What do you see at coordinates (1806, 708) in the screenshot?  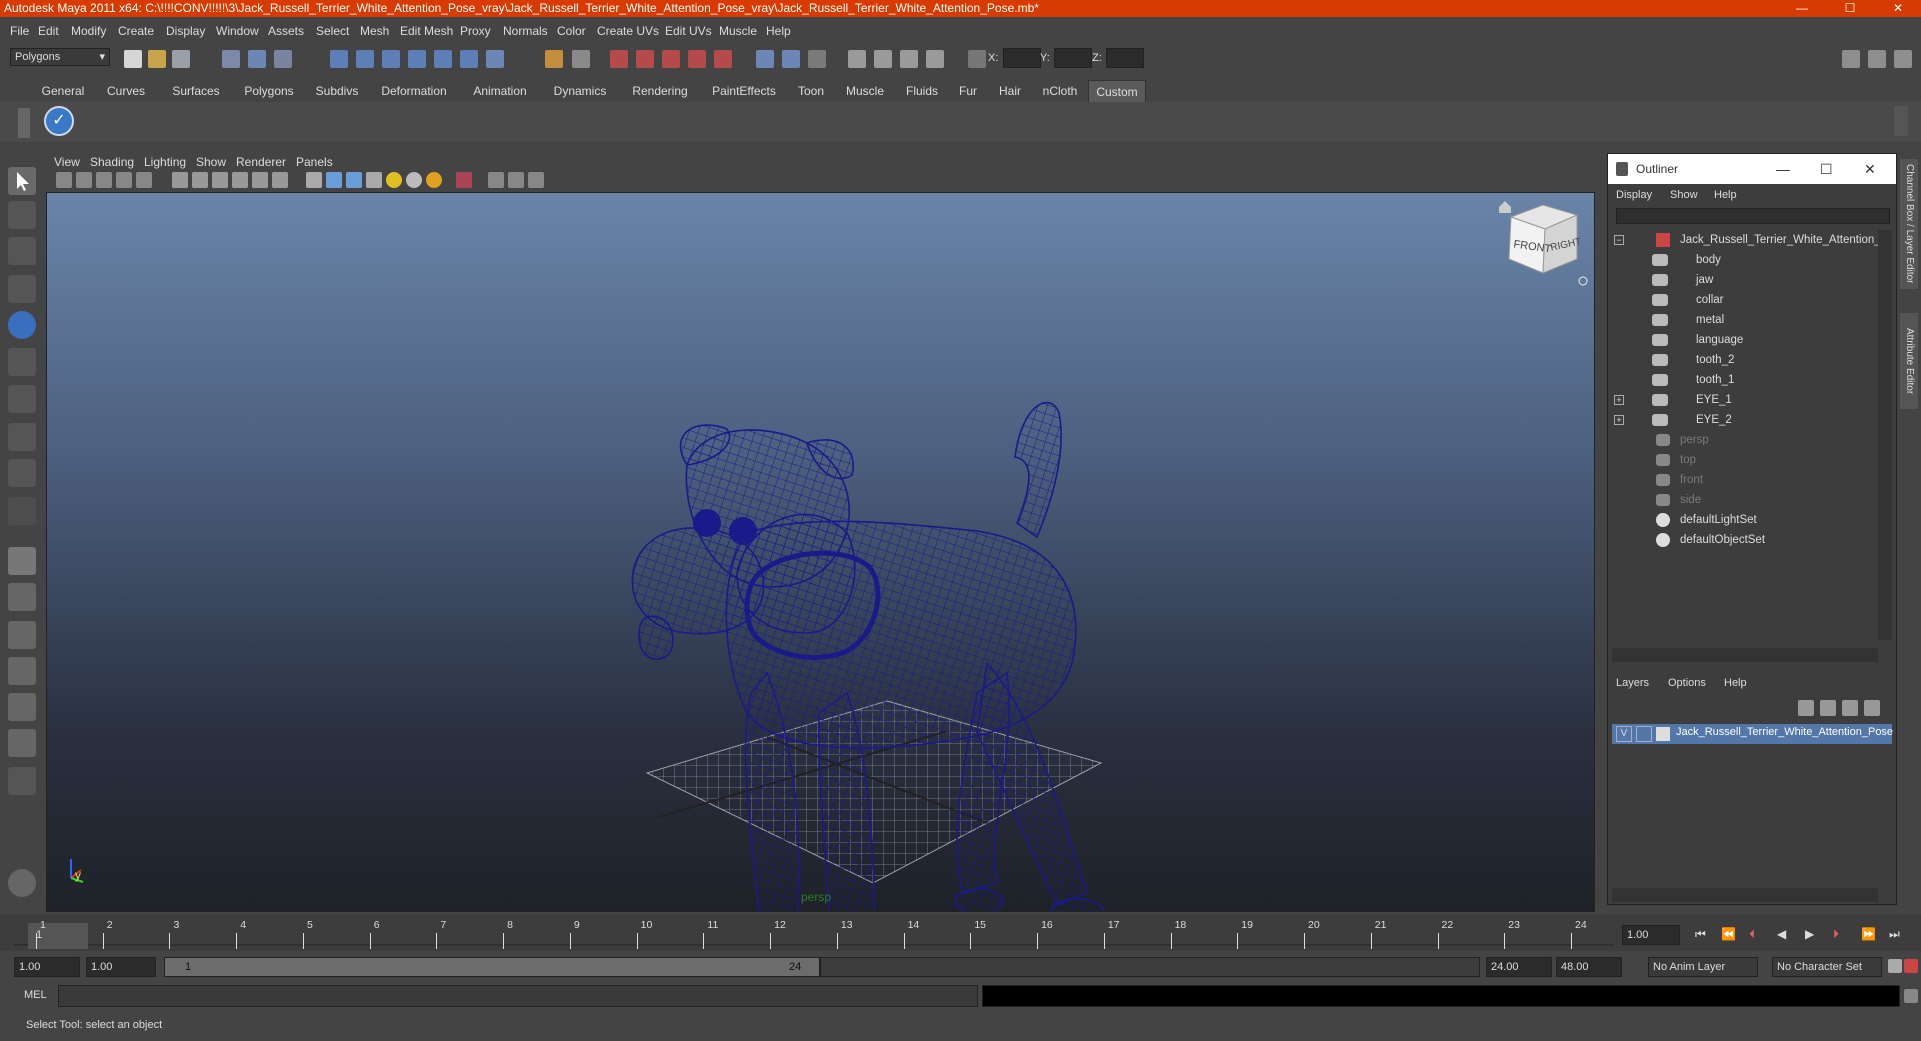 I see `new-layer-icon` at bounding box center [1806, 708].